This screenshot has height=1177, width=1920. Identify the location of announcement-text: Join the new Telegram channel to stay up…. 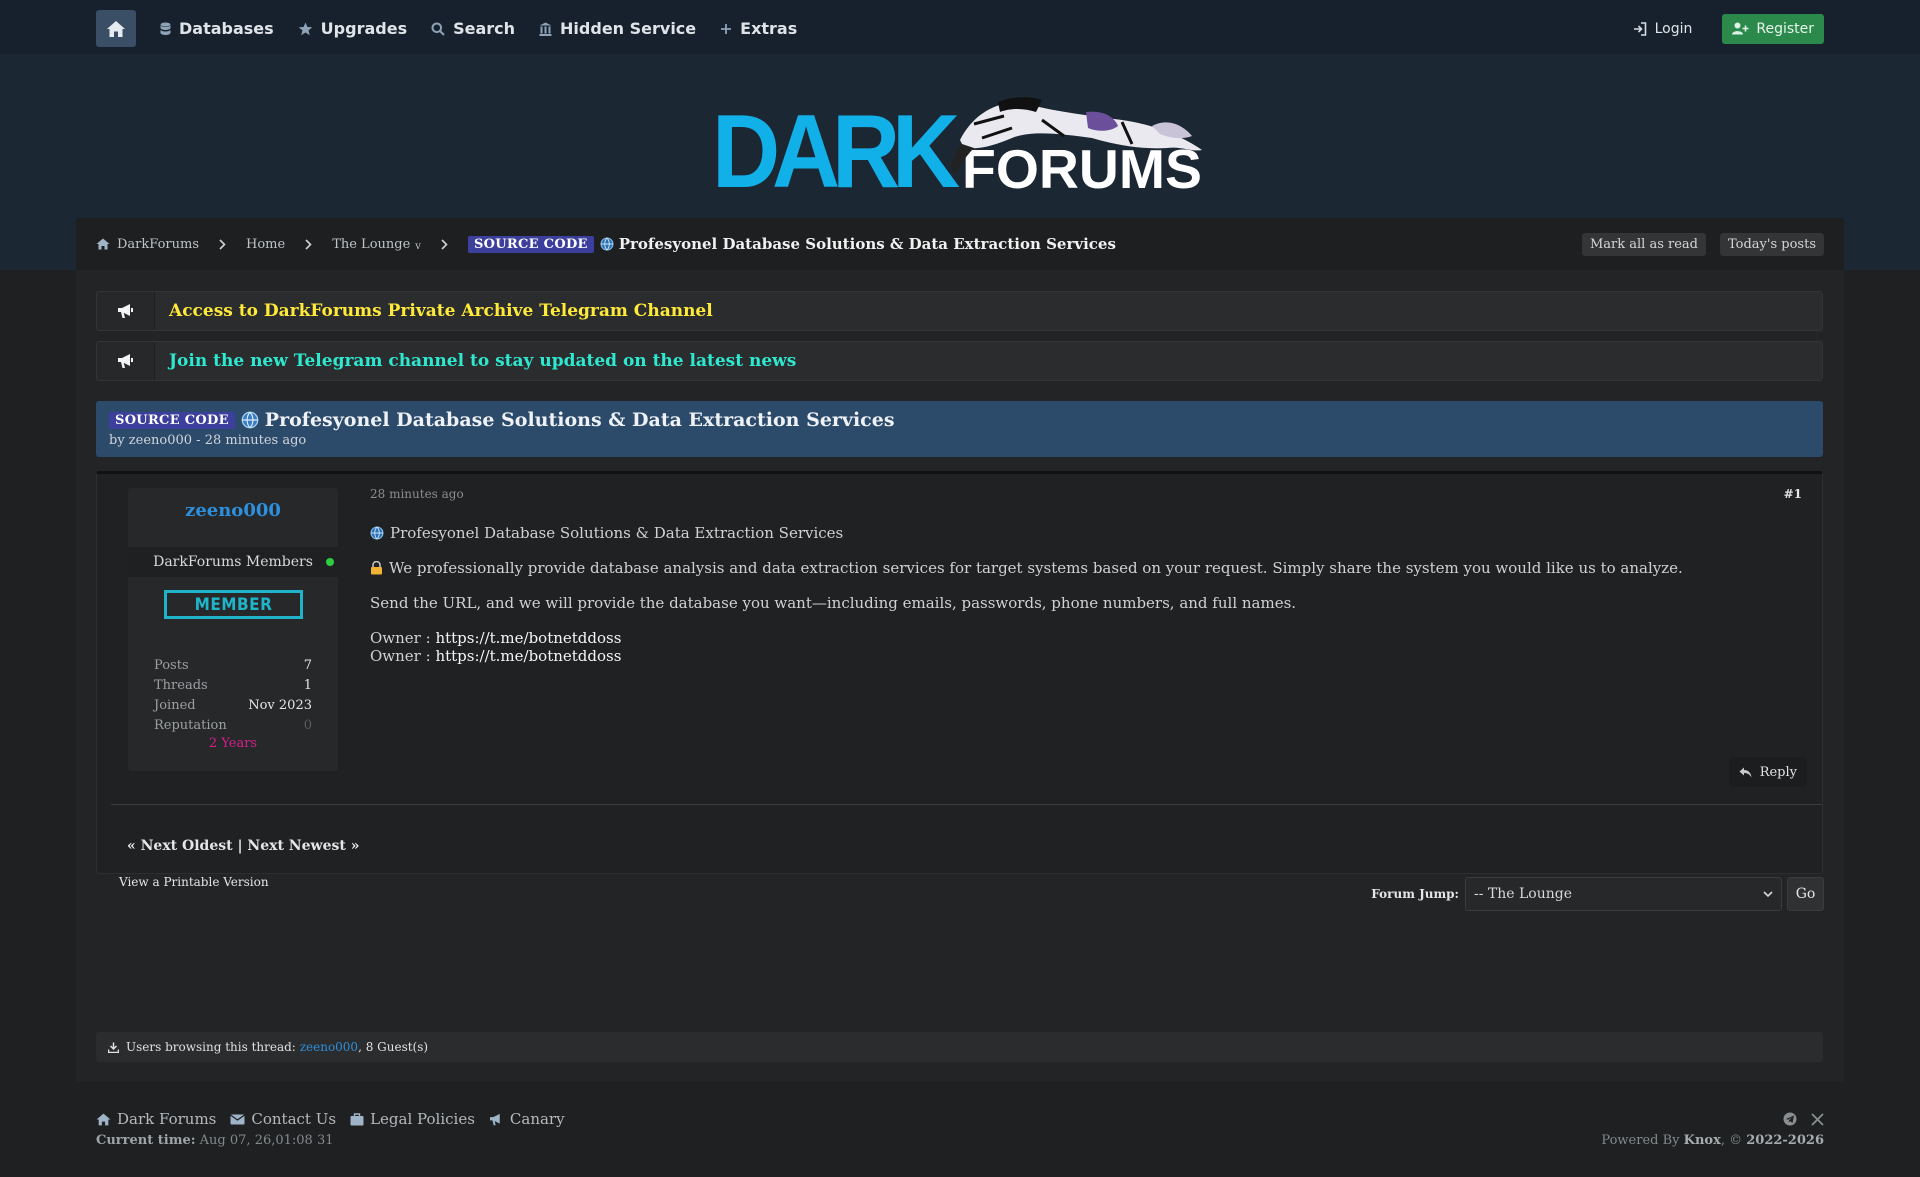
(482, 361).